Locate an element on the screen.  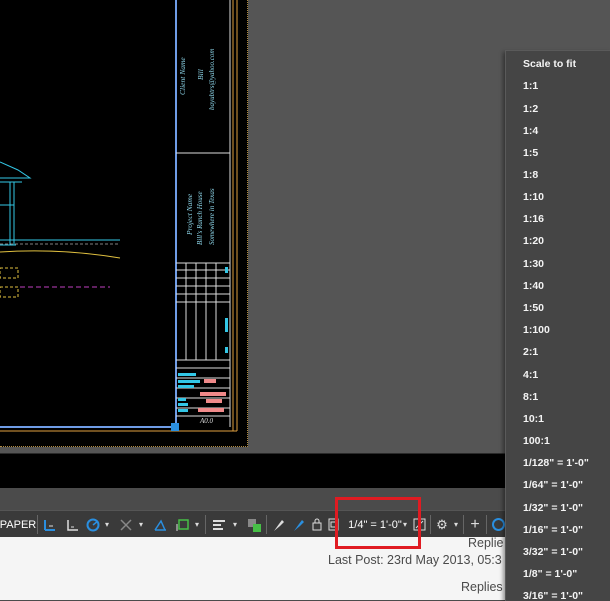
highlight-box is located at coordinates (378, 523).